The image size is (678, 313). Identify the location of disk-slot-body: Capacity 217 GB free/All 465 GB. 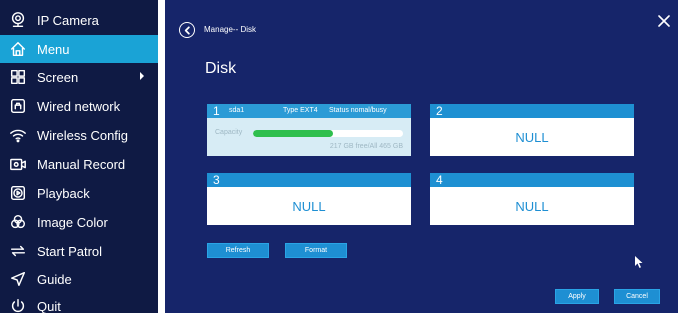
(309, 137).